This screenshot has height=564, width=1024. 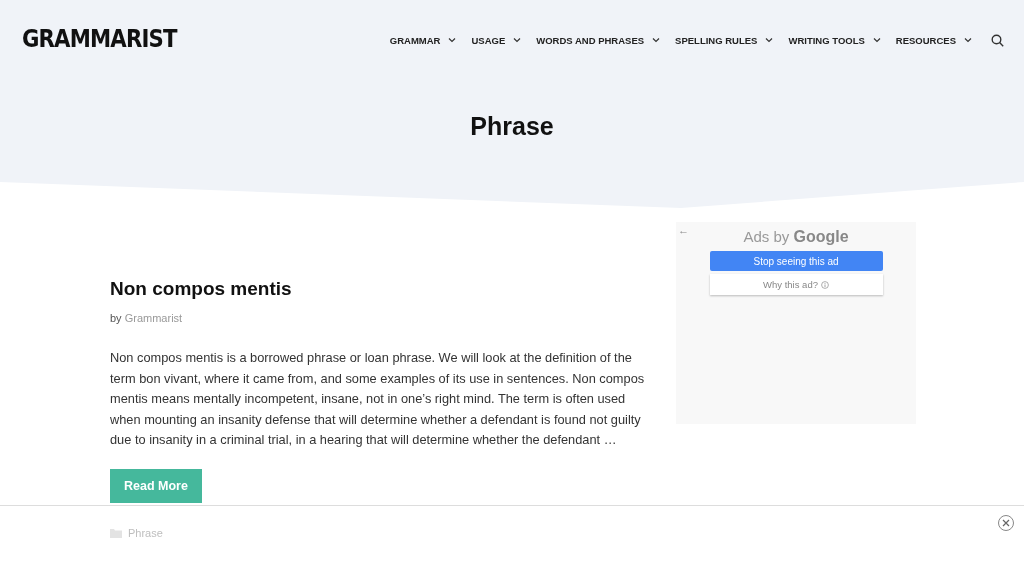 What do you see at coordinates (824, 284) in the screenshot?
I see `info-icon` at bounding box center [824, 284].